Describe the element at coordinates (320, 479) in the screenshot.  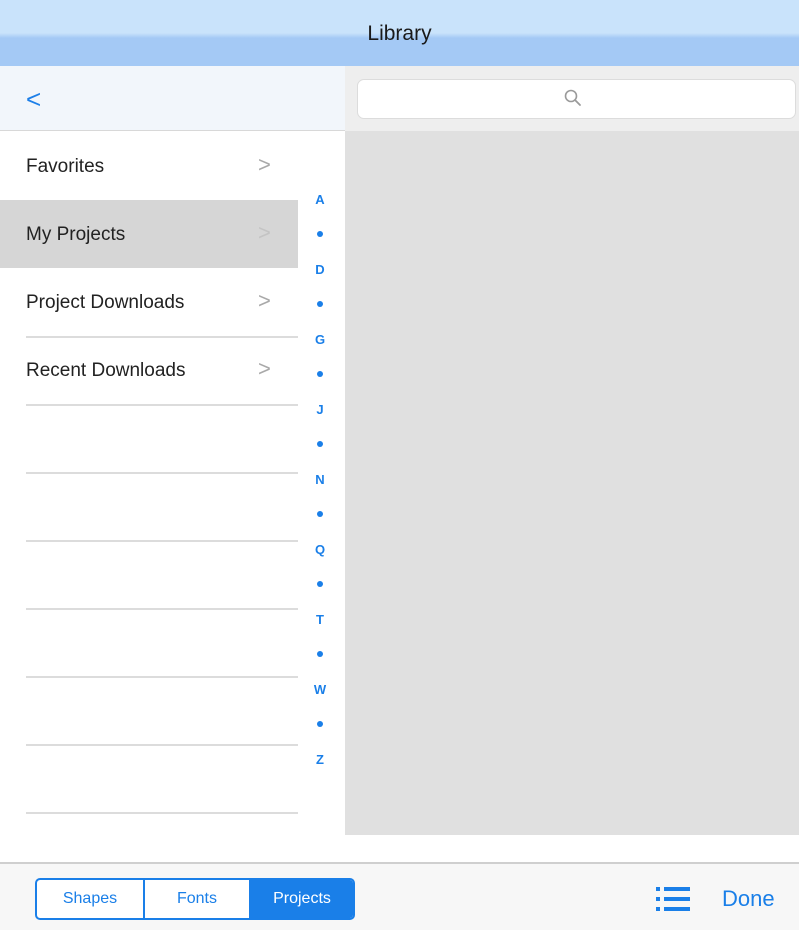
I see `index-letter-n: N` at that location.